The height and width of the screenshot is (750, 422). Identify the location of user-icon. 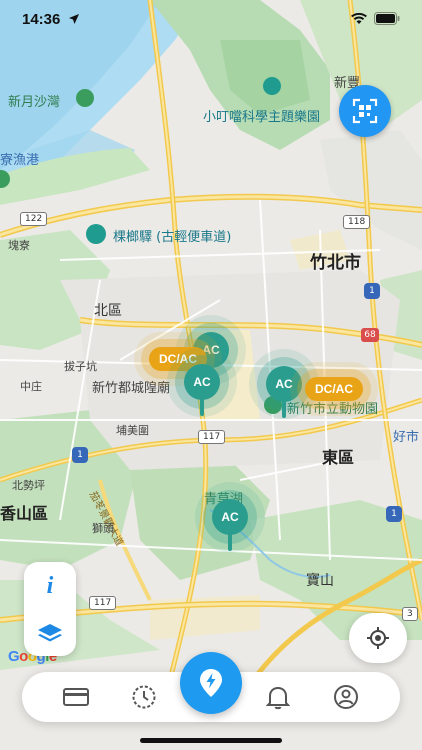
(346, 697).